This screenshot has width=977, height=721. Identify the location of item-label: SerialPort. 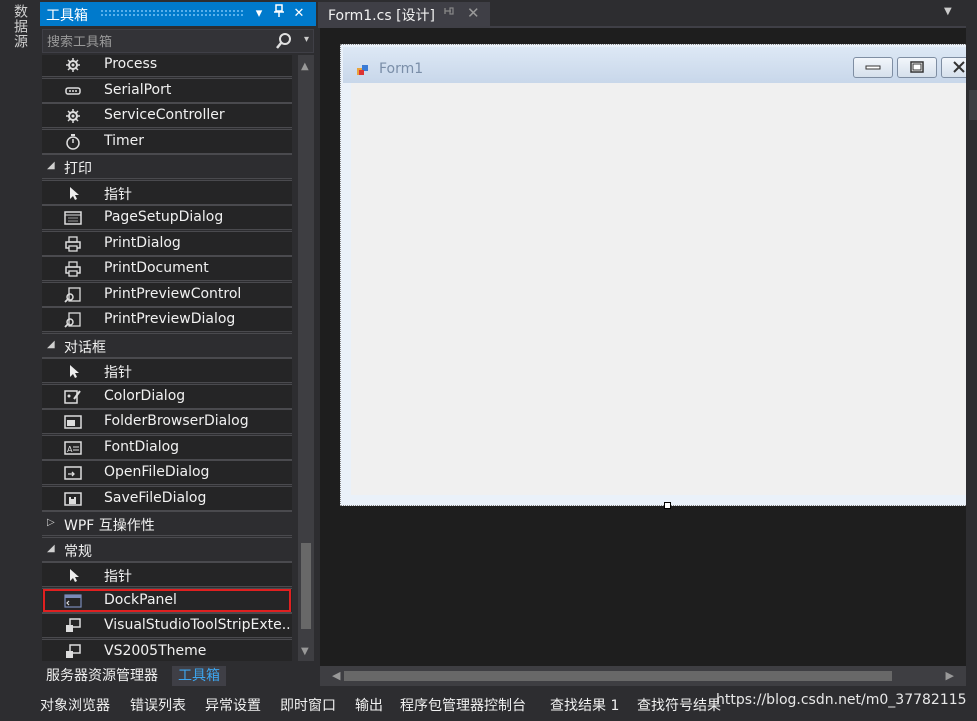
(138, 89).